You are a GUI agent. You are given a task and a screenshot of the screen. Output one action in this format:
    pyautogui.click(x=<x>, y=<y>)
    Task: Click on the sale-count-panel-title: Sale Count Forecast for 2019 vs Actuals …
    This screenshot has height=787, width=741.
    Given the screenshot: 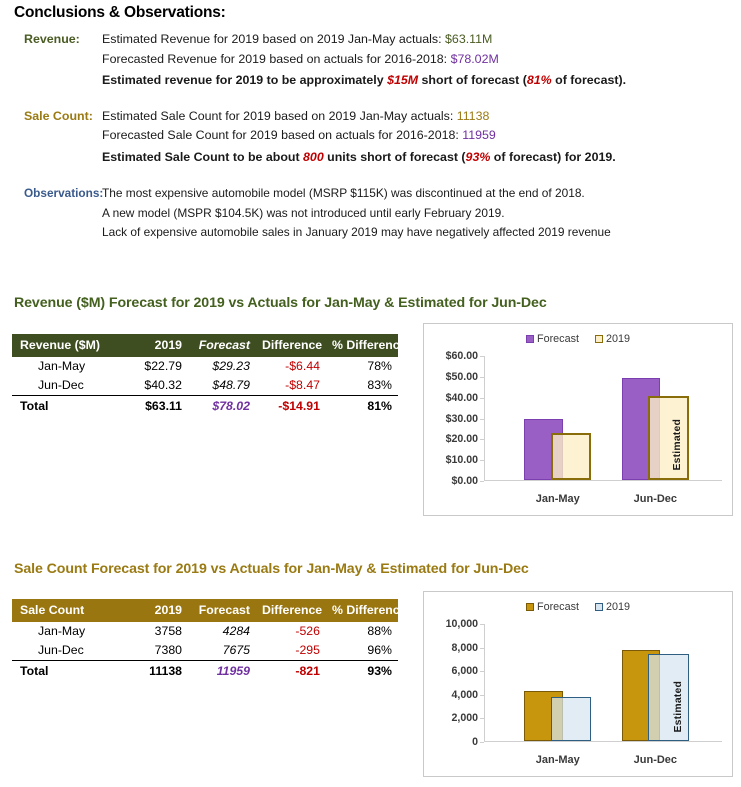 What is the action you would take?
    pyautogui.click(x=271, y=569)
    